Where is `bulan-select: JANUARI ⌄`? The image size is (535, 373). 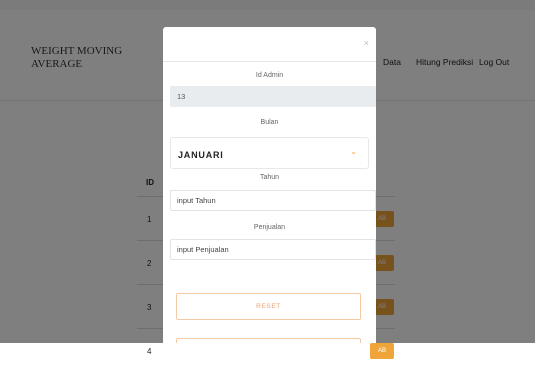 bulan-select: JANUARI ⌄ is located at coordinates (269, 153).